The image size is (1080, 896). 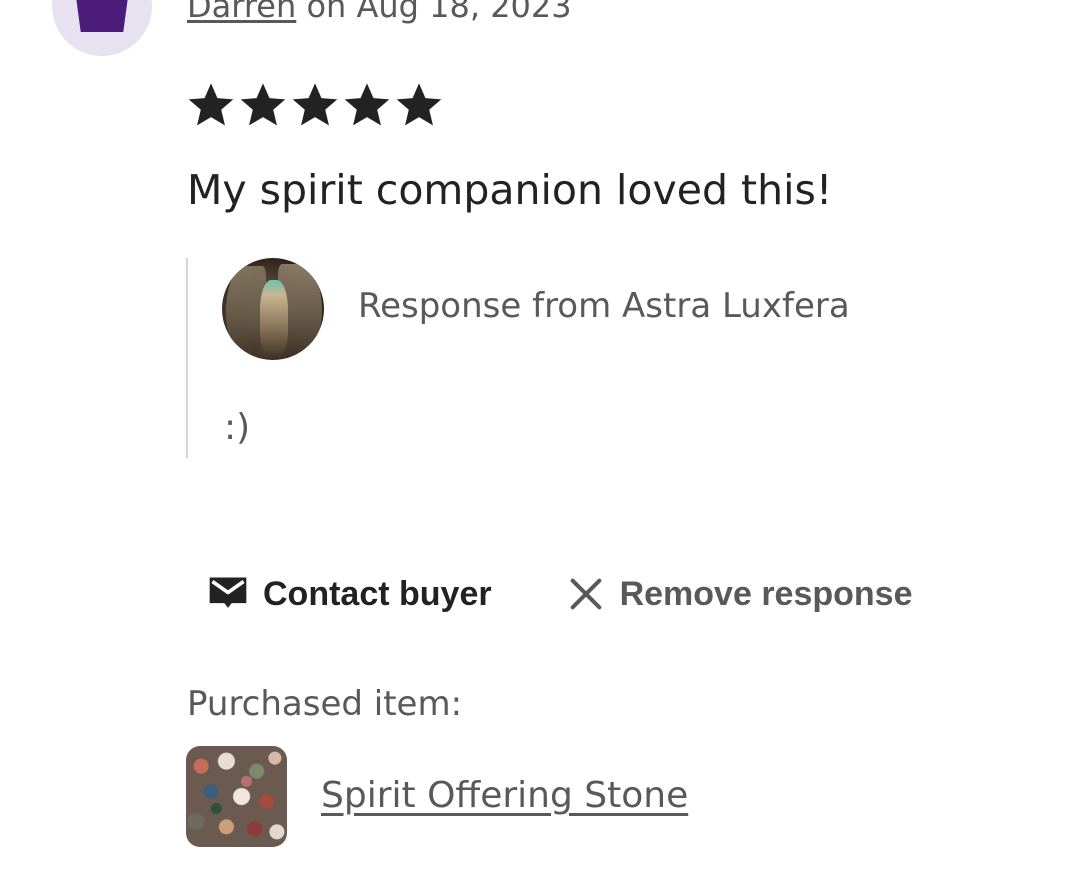 I want to click on review-date: on Aug 18, 2023, so click(x=439, y=12).